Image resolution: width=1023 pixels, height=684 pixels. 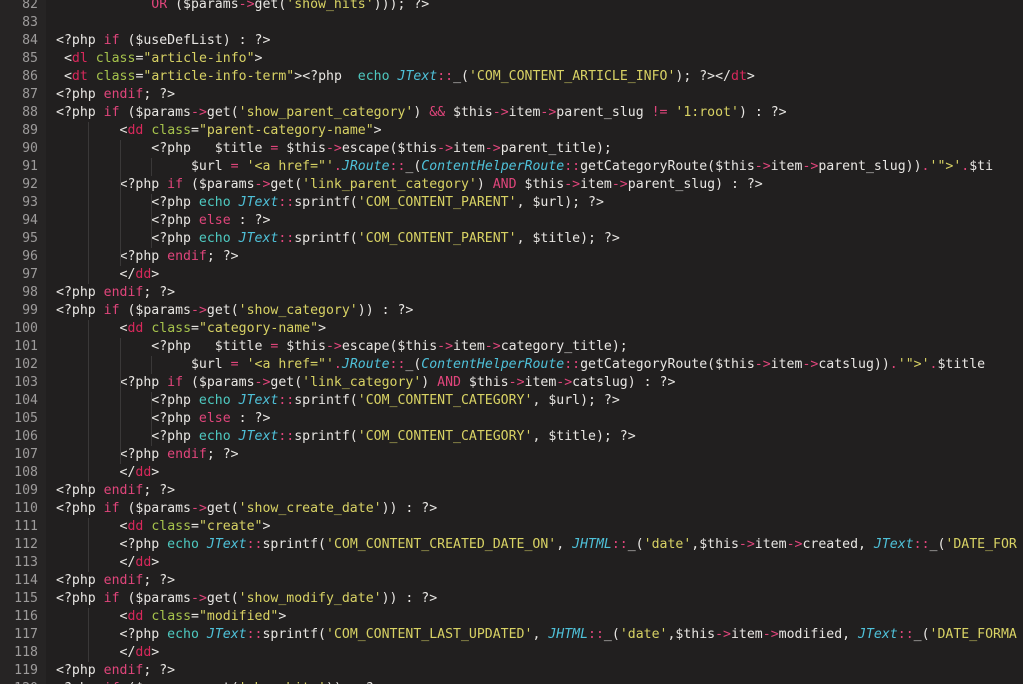 I want to click on code-line: 105 <?php else : ?>, so click(x=511, y=419).